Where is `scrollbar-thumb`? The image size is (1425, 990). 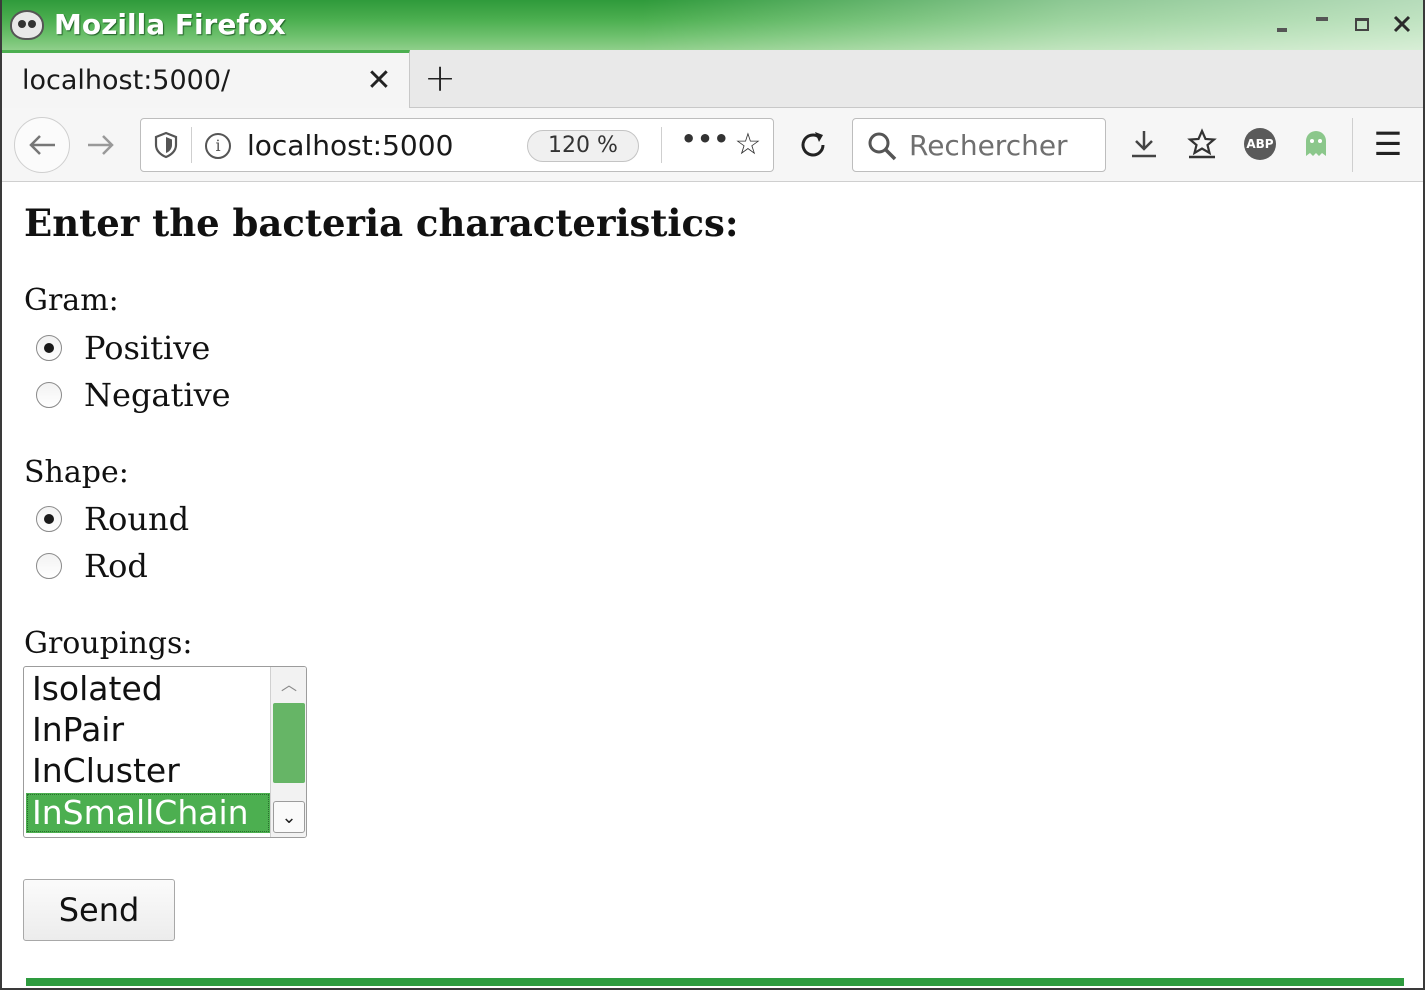
scrollbar-thumb is located at coordinates (289, 743).